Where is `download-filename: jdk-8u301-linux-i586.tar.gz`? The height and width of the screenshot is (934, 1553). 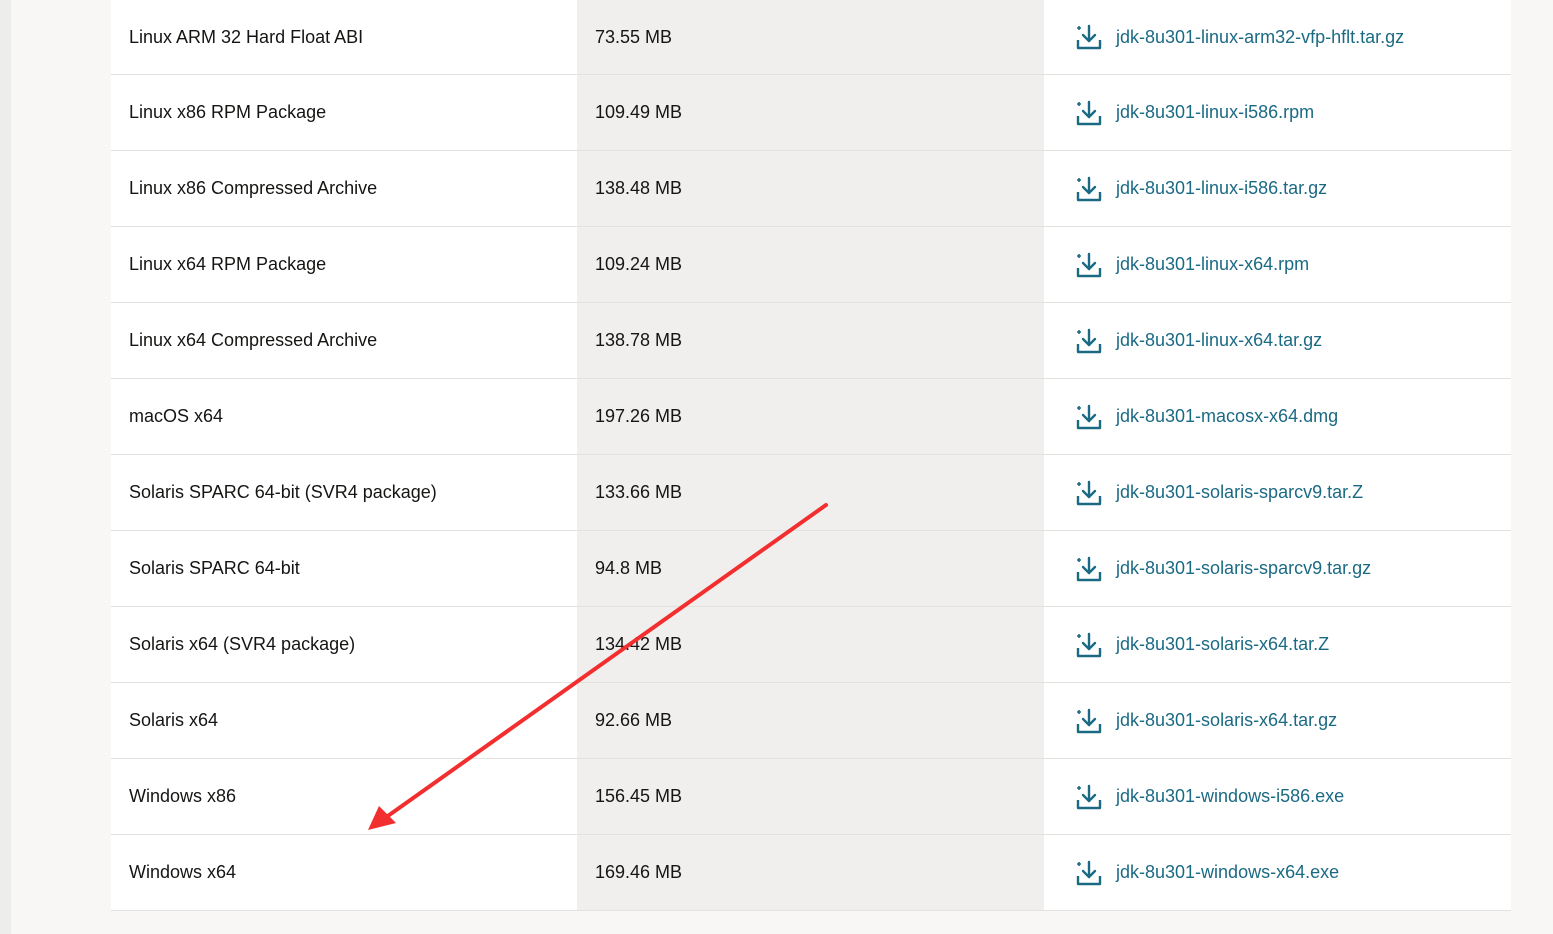 download-filename: jdk-8u301-linux-i586.tar.gz is located at coordinates (1221, 188).